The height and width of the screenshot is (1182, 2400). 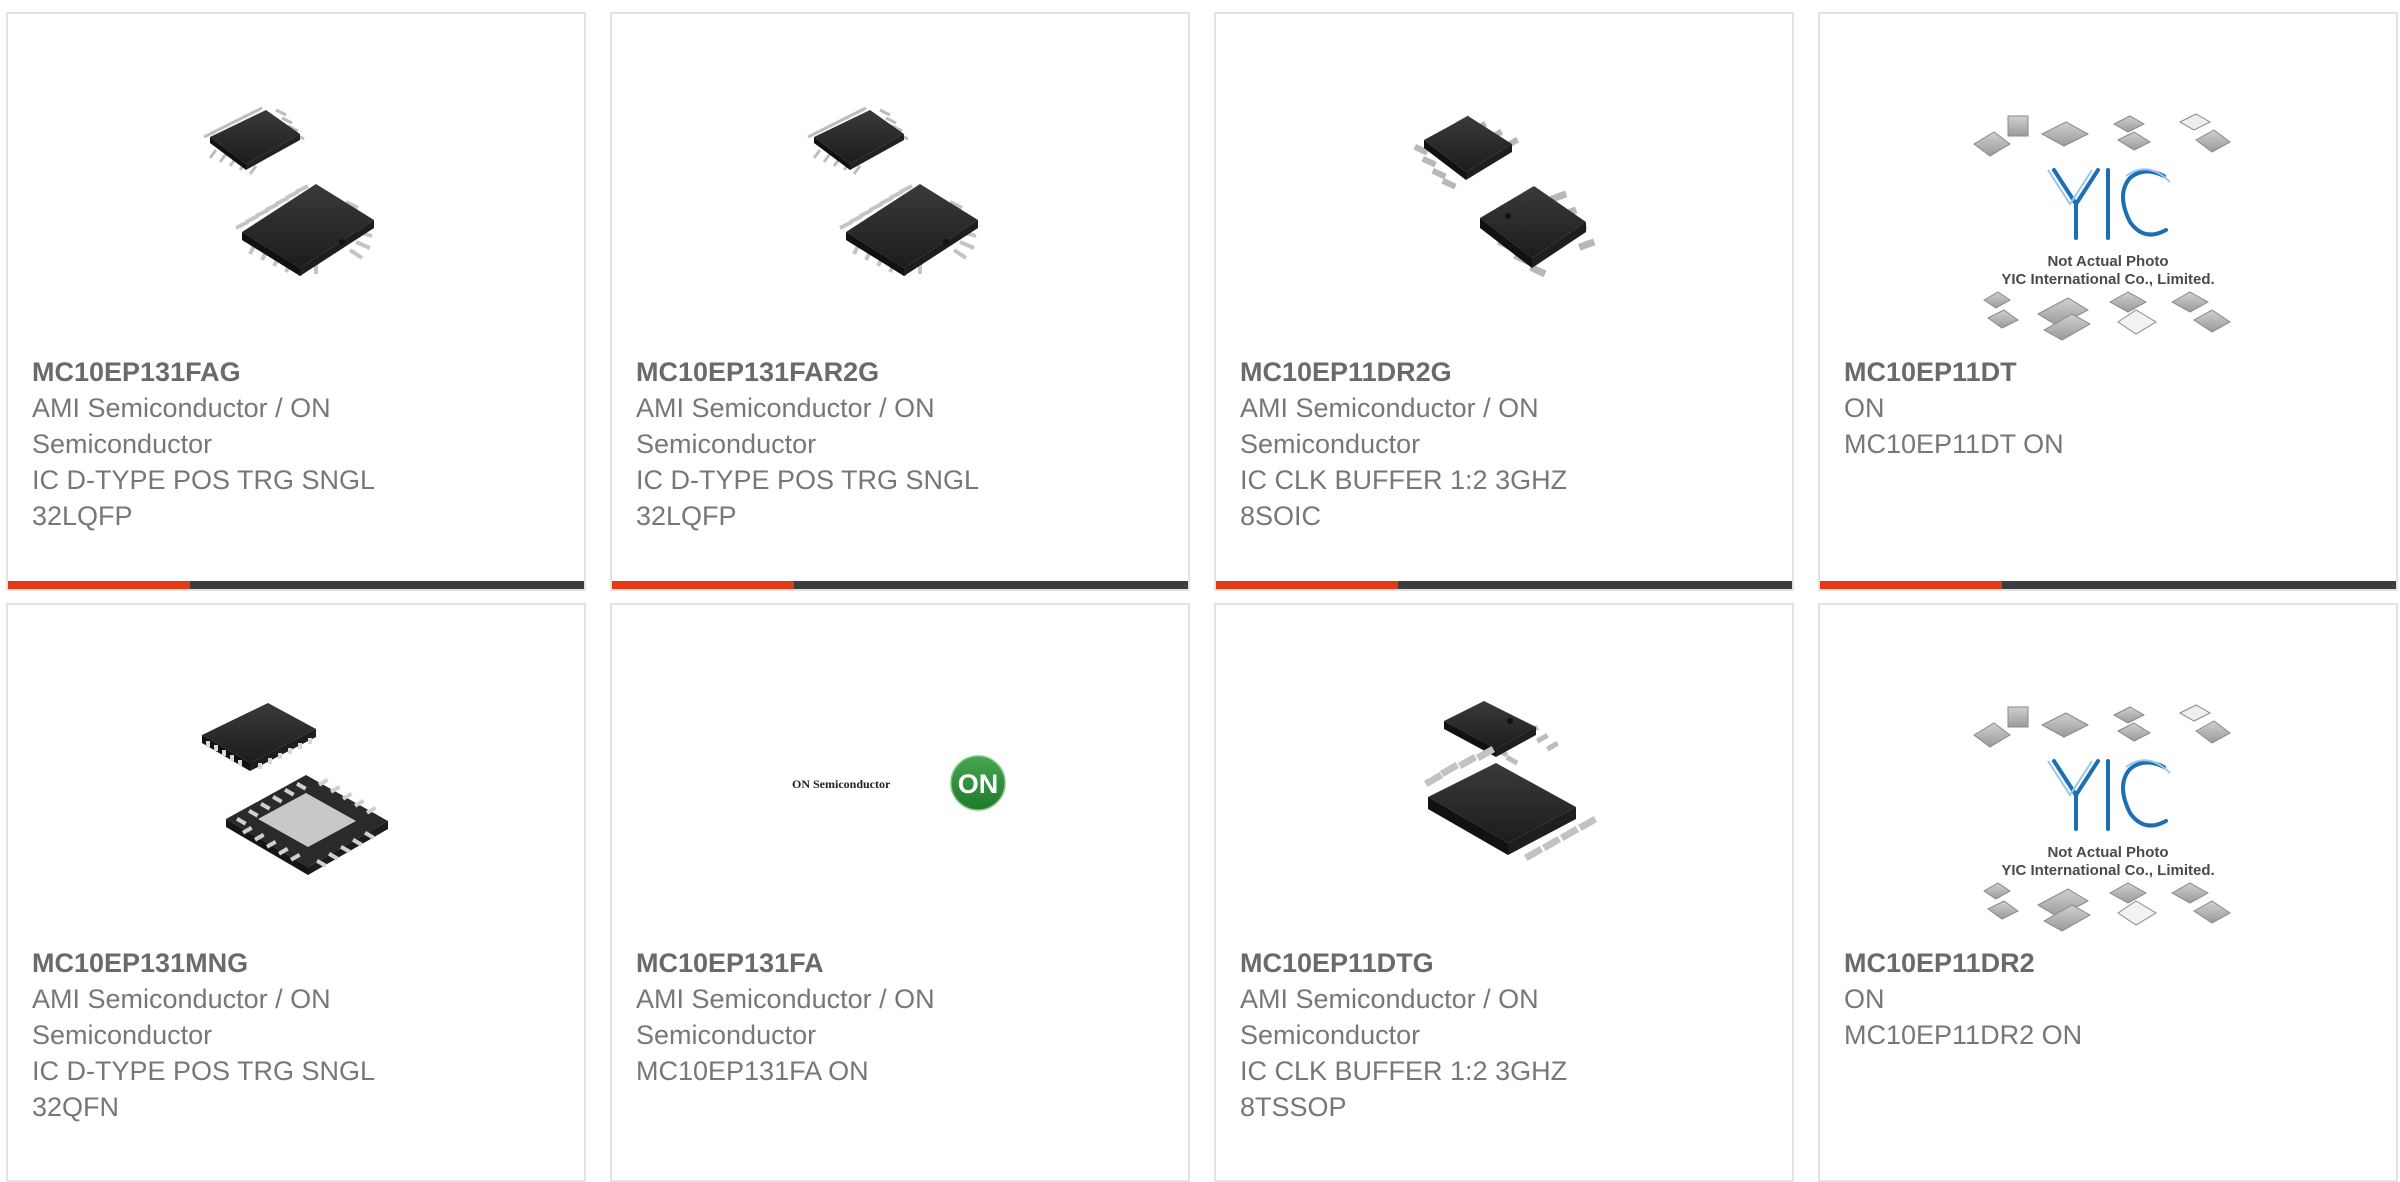 What do you see at coordinates (826, 963) in the screenshot?
I see `part-number: MC10EP131FA` at bounding box center [826, 963].